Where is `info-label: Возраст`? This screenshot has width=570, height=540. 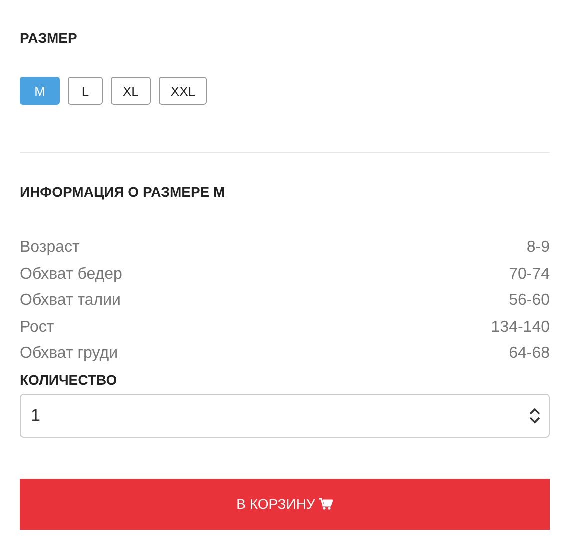
info-label: Возраст is located at coordinates (50, 248).